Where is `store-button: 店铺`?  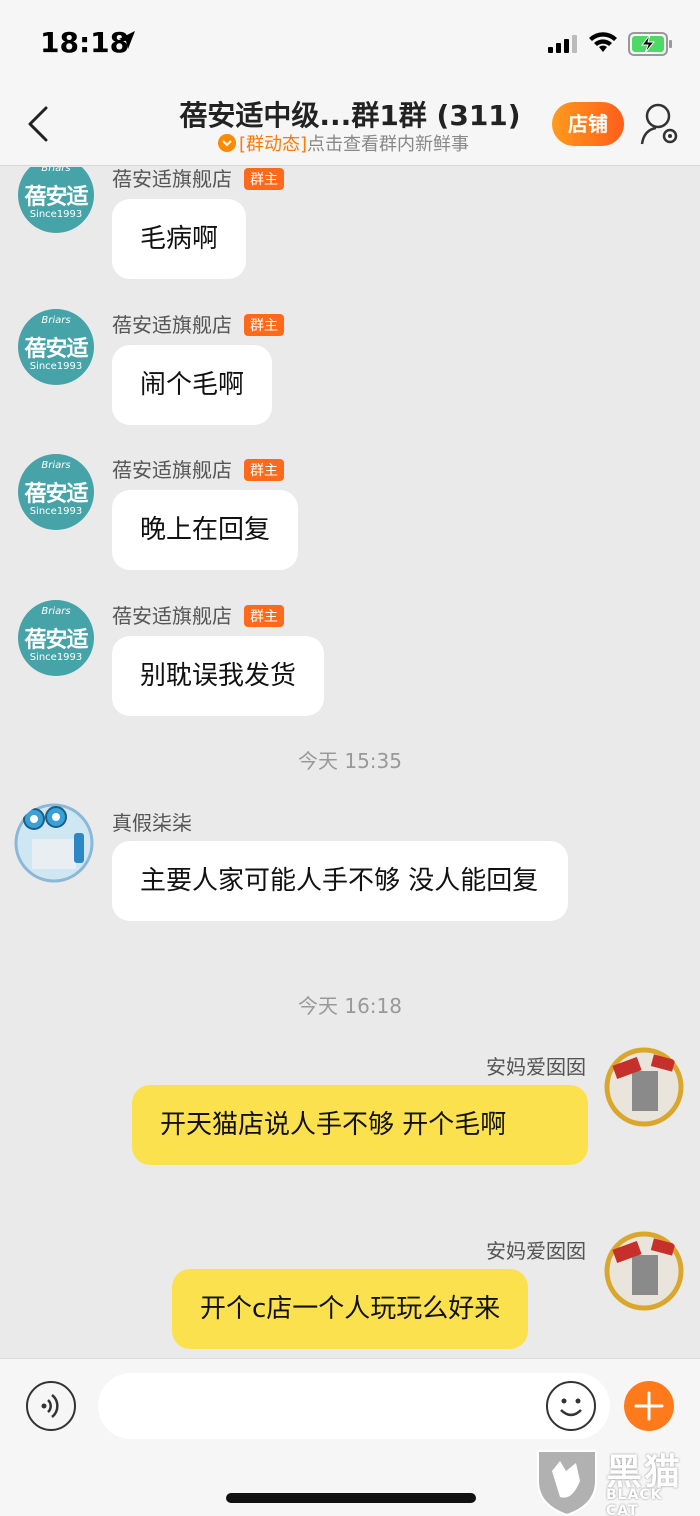 store-button: 店铺 is located at coordinates (588, 124).